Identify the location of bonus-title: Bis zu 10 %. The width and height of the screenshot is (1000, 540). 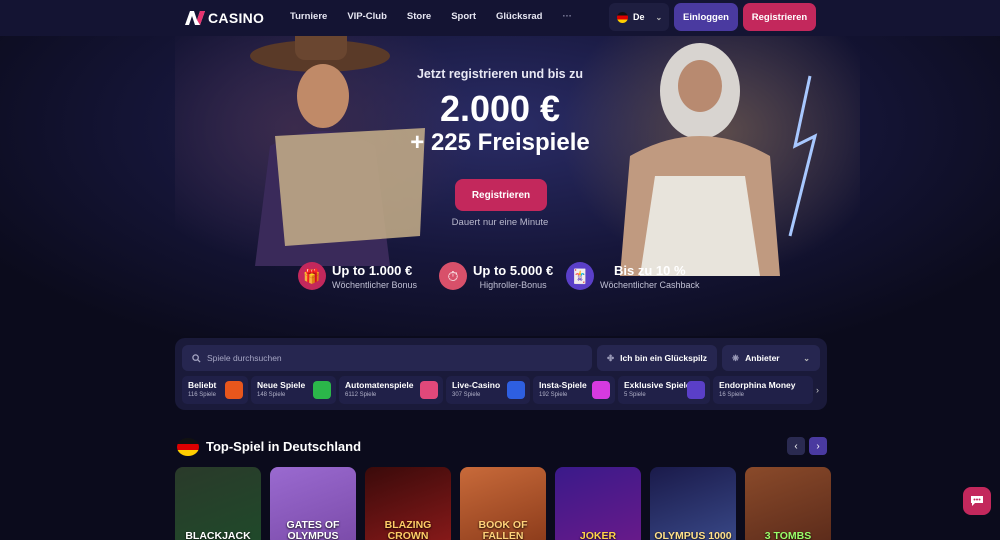
(650, 270).